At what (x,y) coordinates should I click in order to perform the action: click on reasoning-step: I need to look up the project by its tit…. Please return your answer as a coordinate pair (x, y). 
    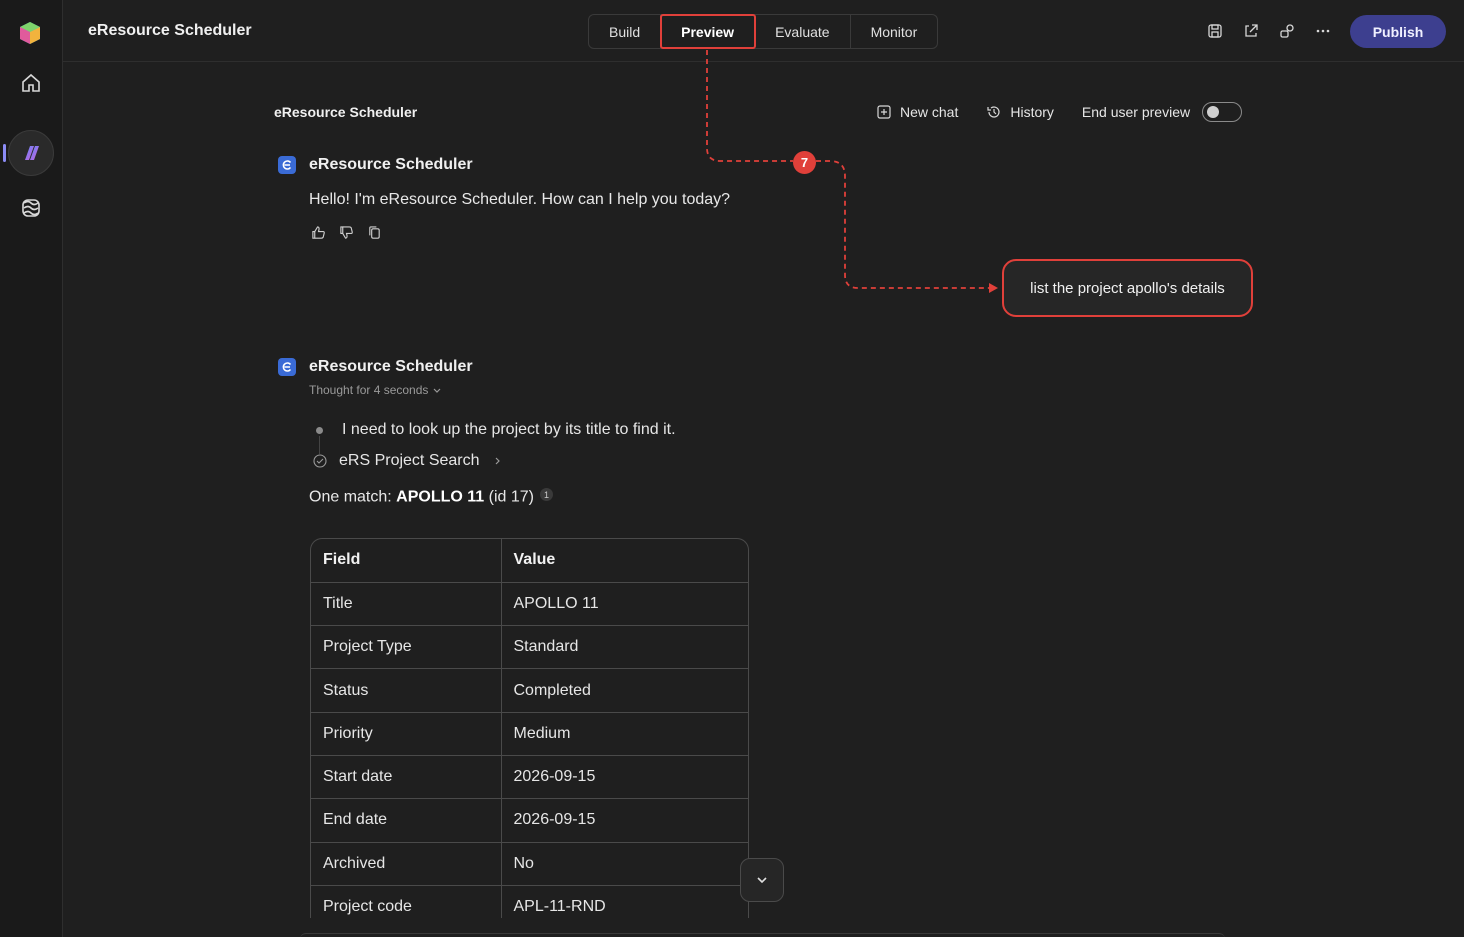
    Looking at the image, I should click on (494, 430).